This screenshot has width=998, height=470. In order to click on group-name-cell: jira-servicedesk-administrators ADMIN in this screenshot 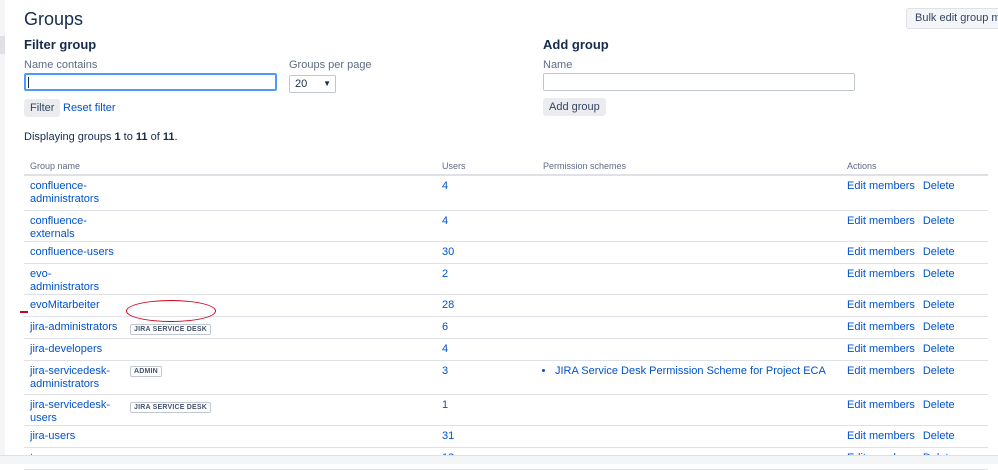, I will do `click(230, 377)`.